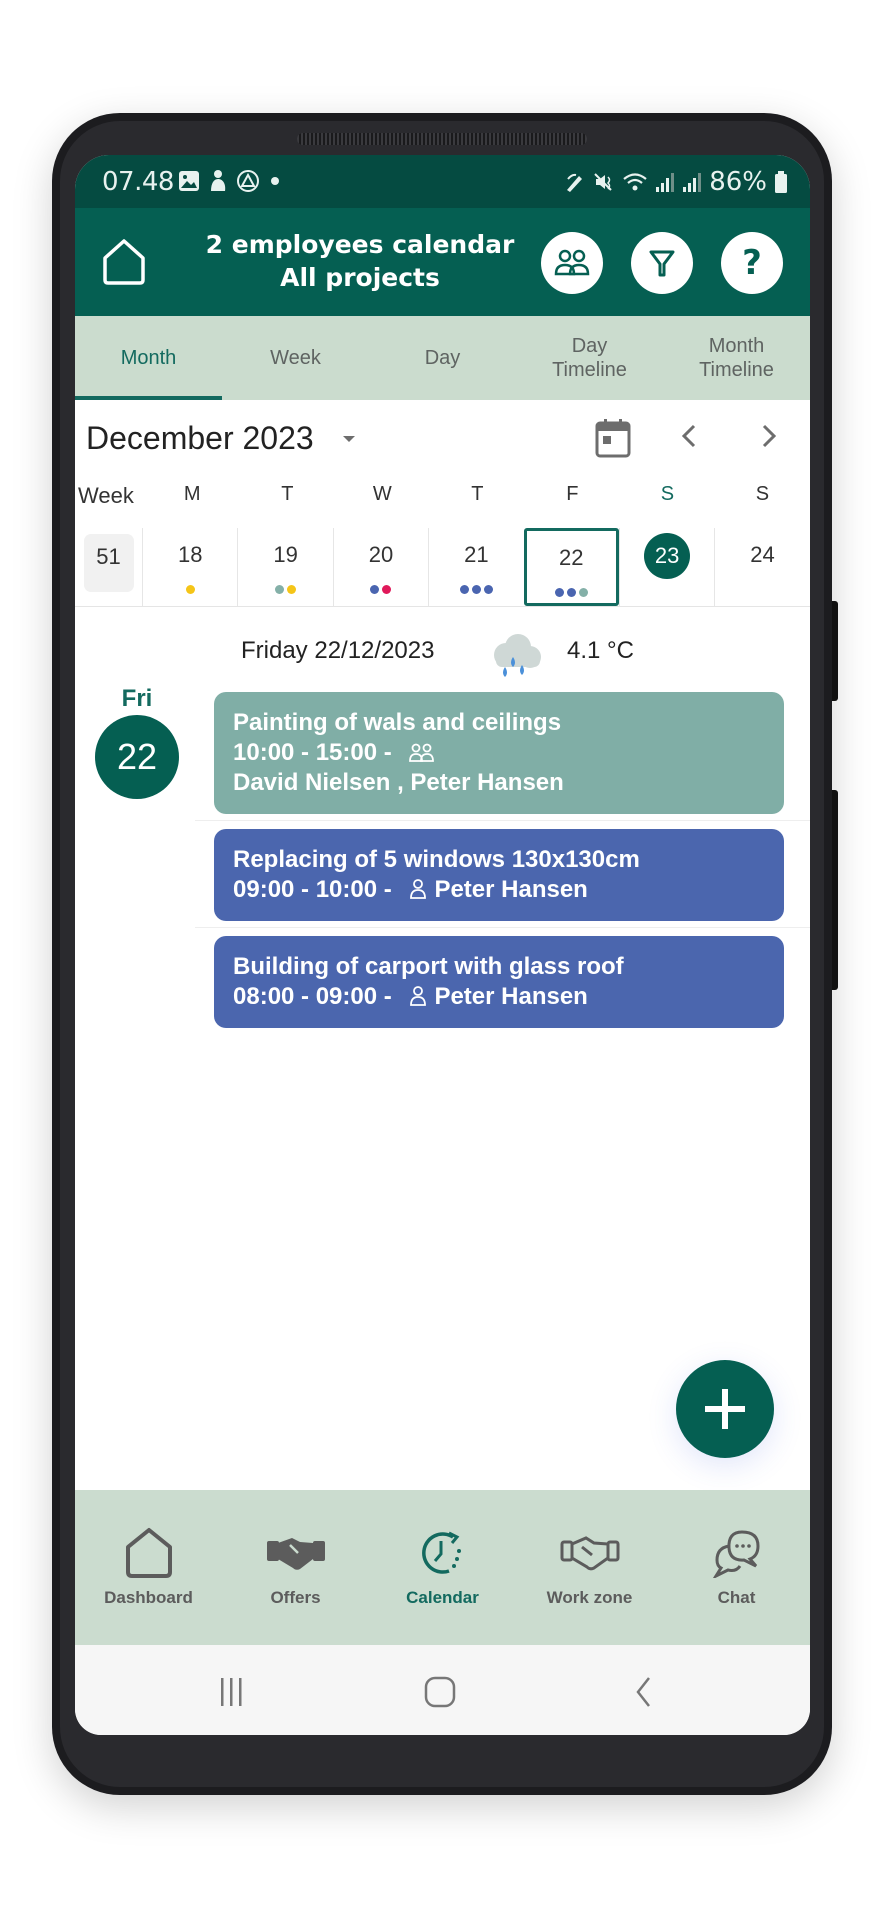  I want to click on event-time: 09:00 - 10:00 -, so click(312, 889).